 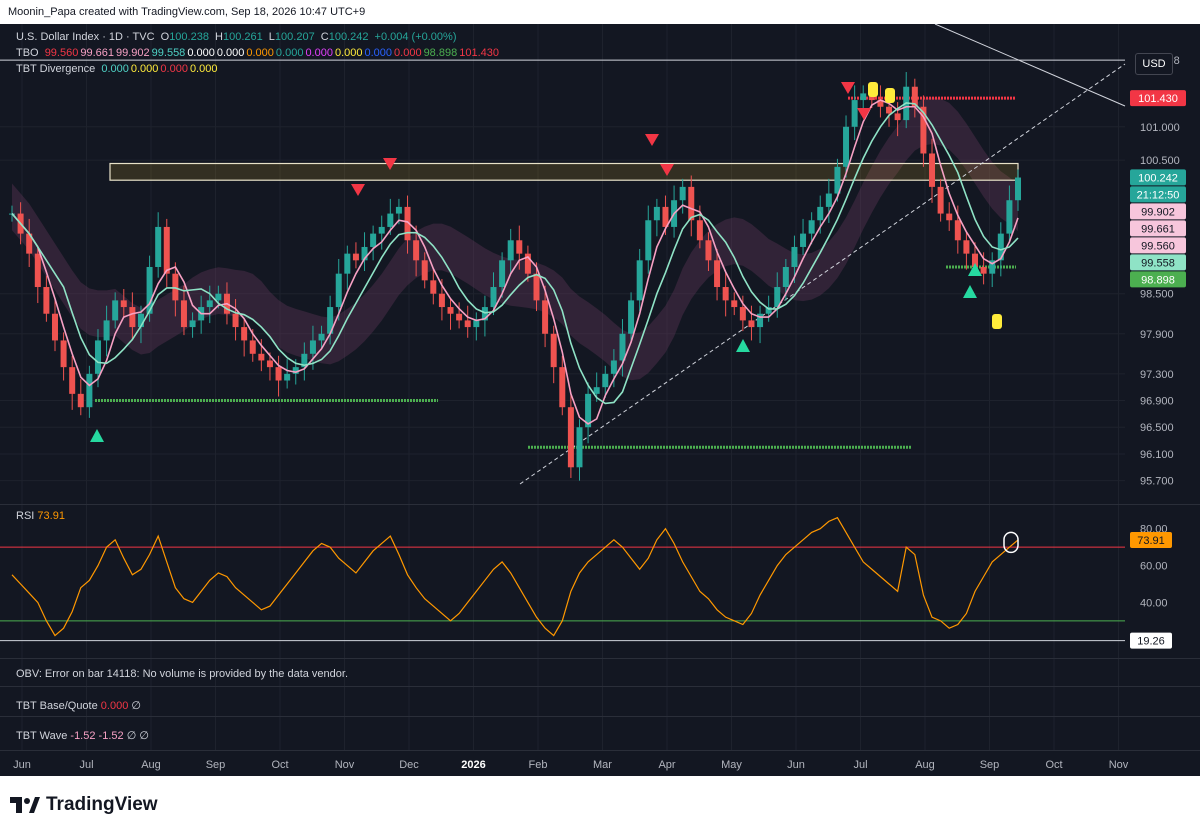 I want to click on pane-separator-time, so click(x=600, y=750).